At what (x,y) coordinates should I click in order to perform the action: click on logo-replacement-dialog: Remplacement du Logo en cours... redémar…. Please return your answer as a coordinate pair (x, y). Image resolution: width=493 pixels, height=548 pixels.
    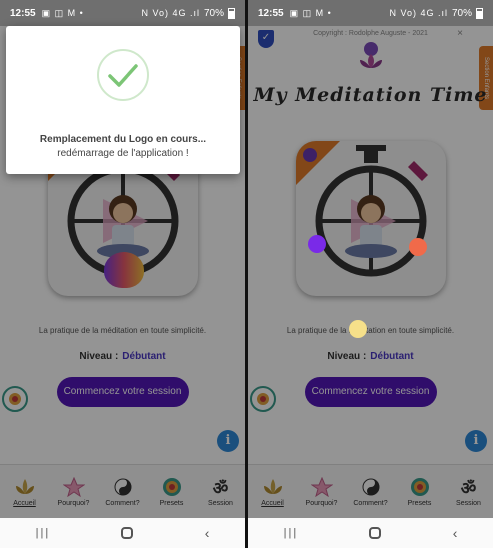
    Looking at the image, I should click on (123, 100).